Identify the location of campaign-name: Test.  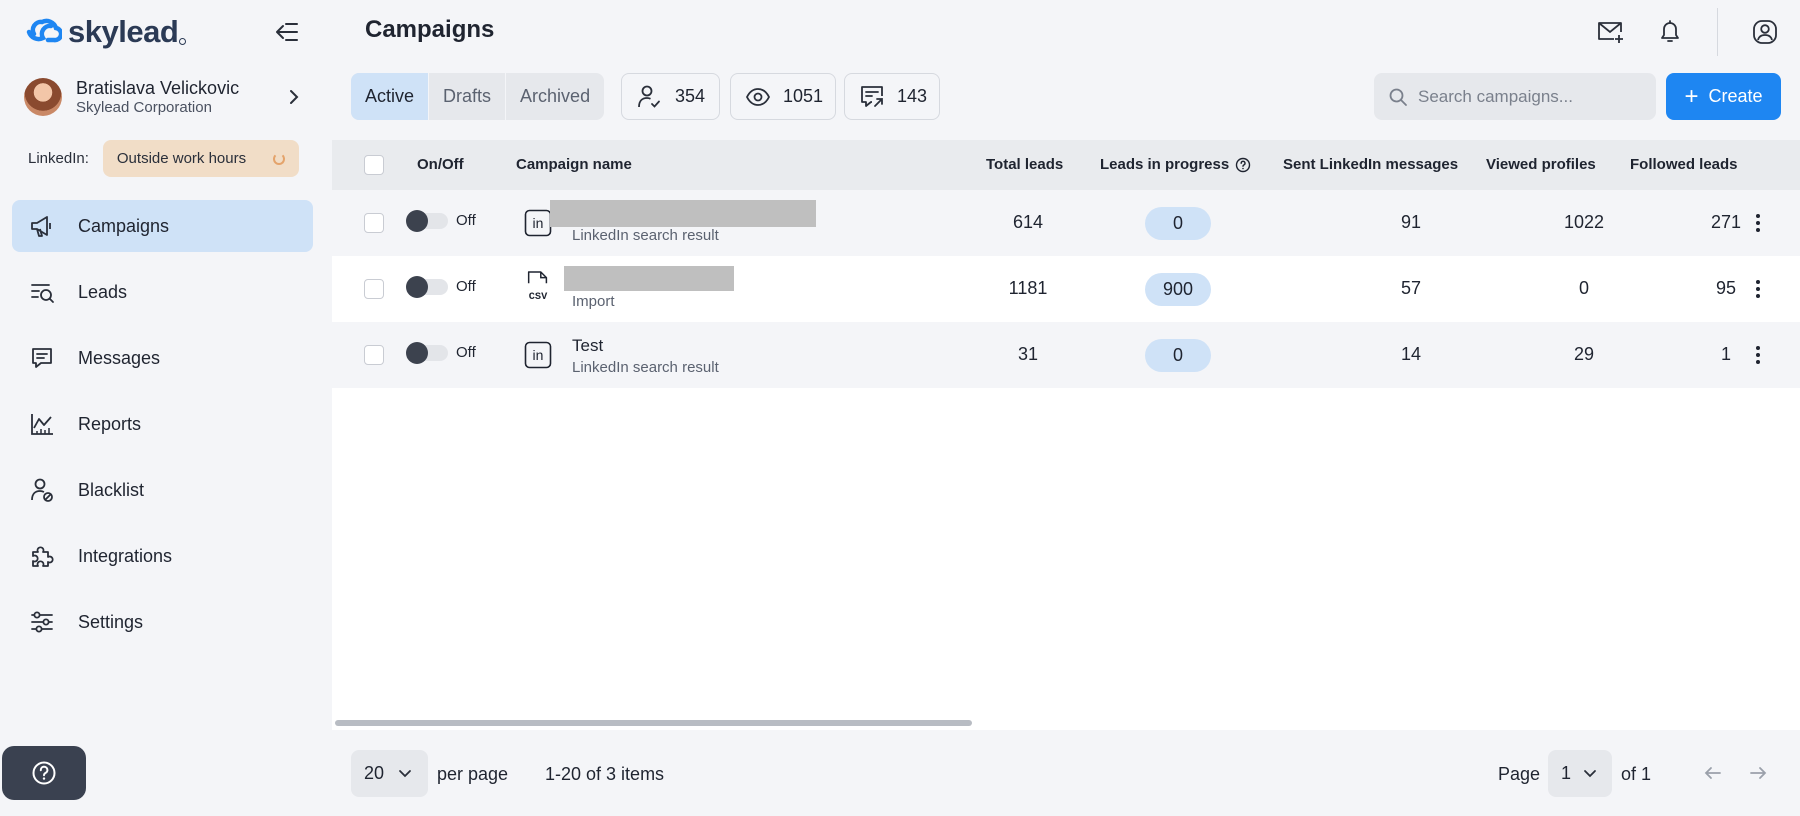
(587, 346).